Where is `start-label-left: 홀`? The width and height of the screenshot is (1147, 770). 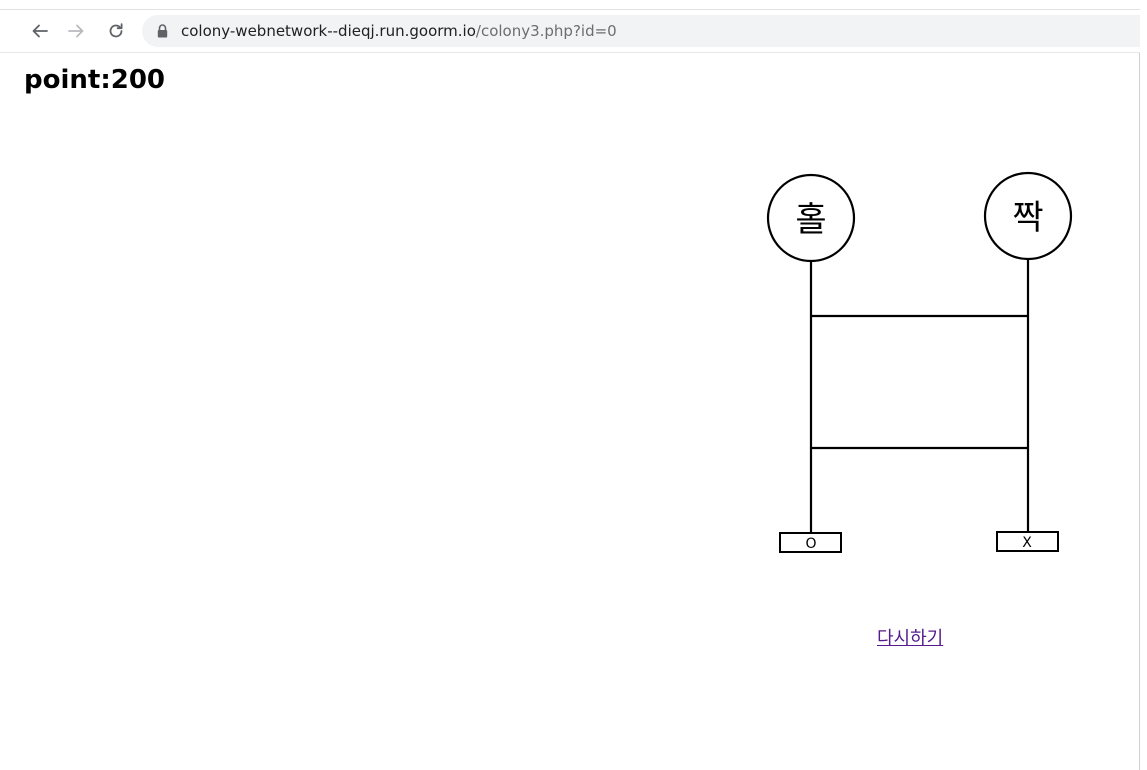
start-label-left: 홀 is located at coordinates (810, 220).